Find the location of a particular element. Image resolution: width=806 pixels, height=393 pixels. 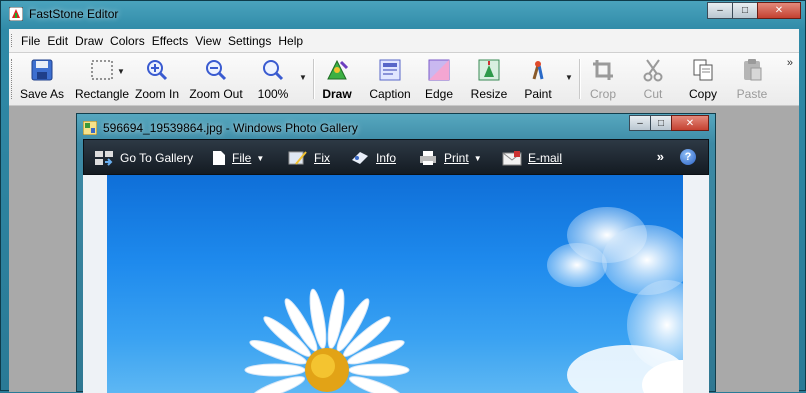

close-button: ✕ is located at coordinates (779, 10).